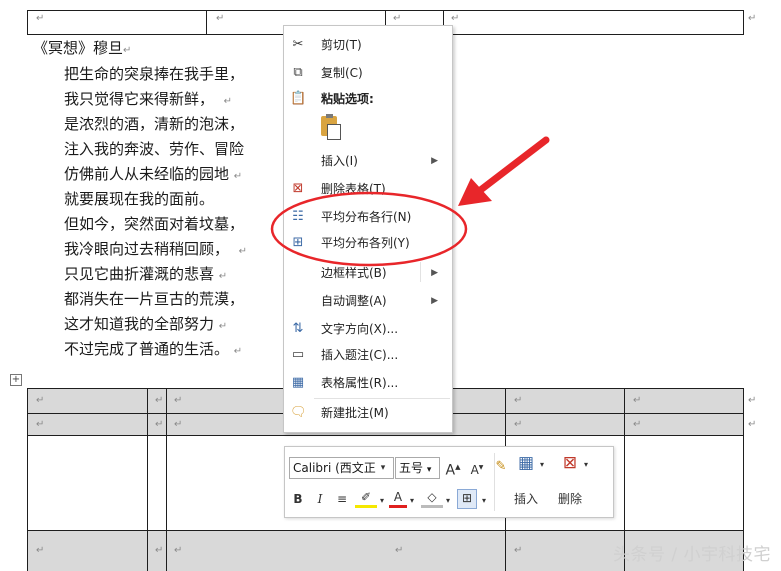 The width and height of the screenshot is (781, 571). Describe the element at coordinates (691, 555) in the screenshot. I see `watermark: 头条号 / 小宇科技宅` at that location.